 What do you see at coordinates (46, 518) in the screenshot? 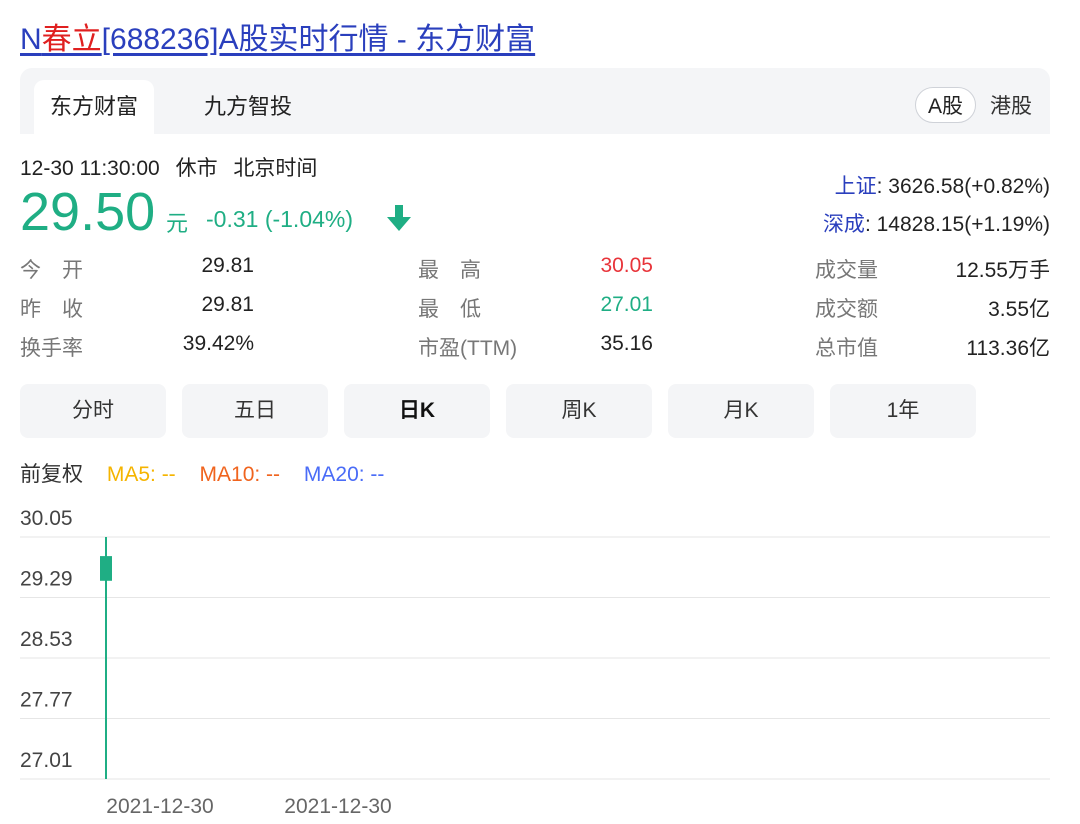
I see `y-tick-label: 30.05` at bounding box center [46, 518].